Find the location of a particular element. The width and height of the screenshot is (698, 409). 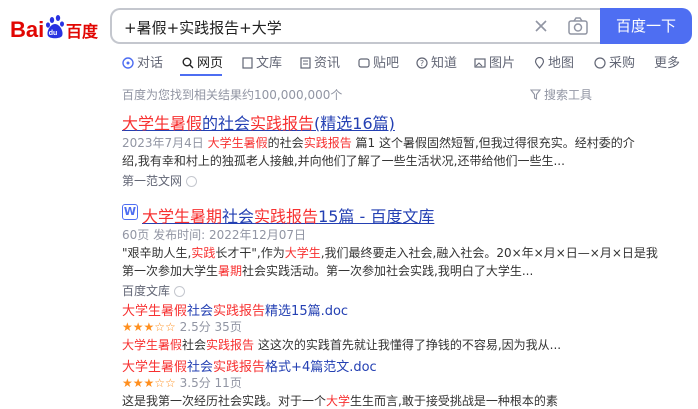

search-button: 百度一下 is located at coordinates (646, 26).